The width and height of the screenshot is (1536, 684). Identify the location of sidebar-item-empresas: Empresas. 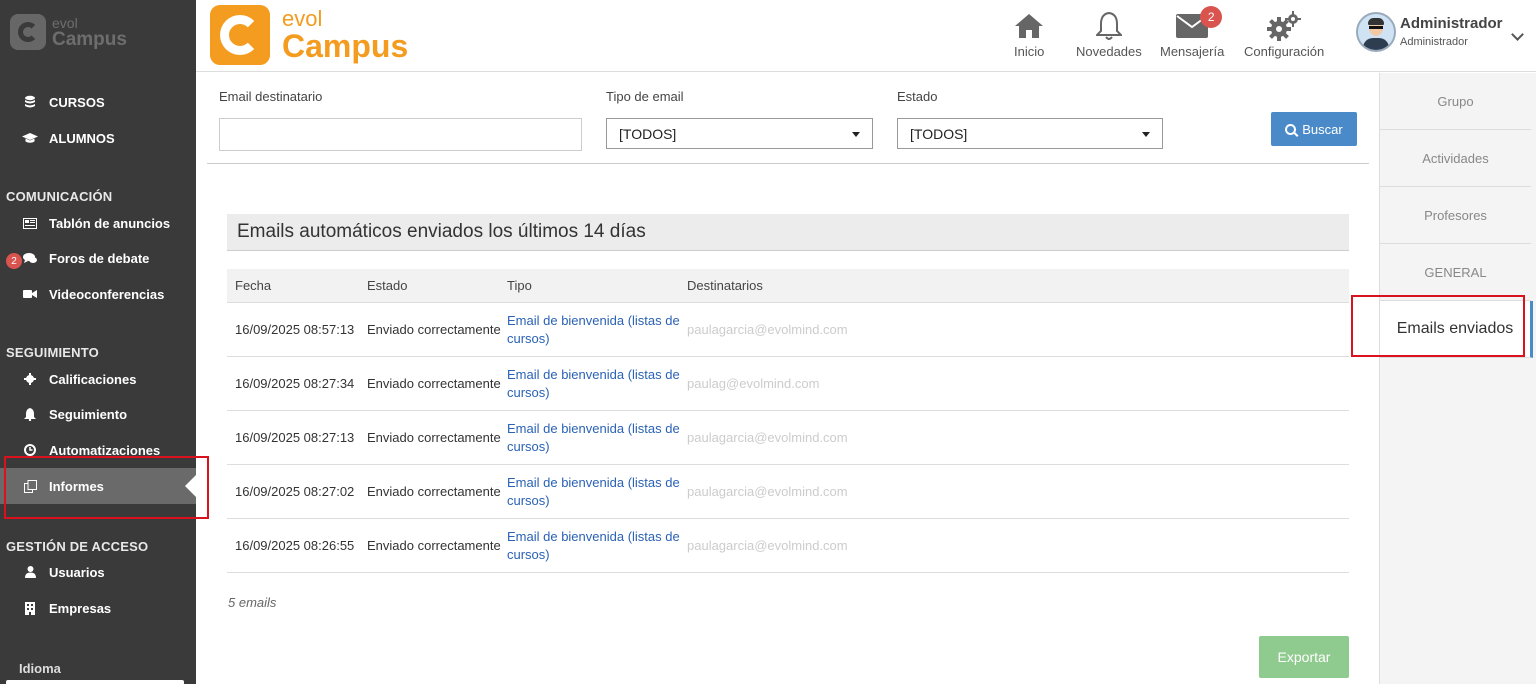
(98, 608).